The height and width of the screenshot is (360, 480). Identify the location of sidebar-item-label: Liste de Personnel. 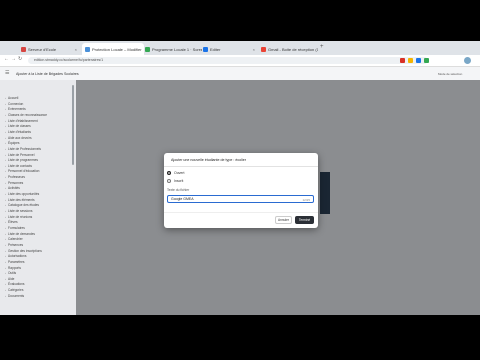
(21, 154).